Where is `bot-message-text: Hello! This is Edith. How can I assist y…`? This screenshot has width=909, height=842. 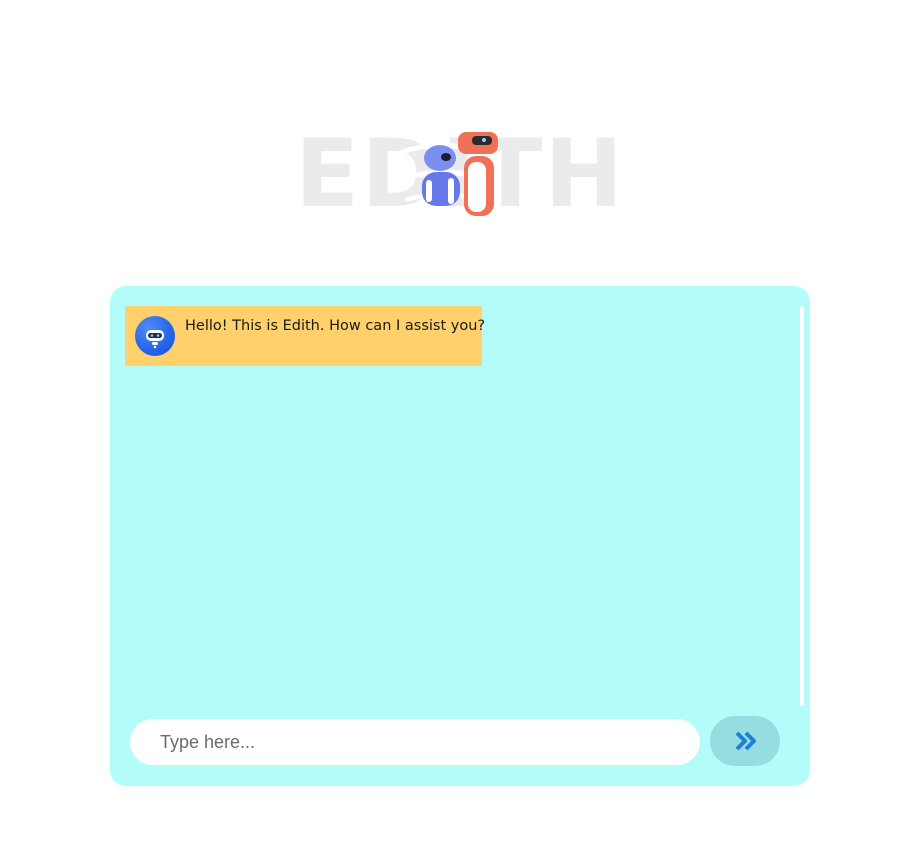 bot-message-text: Hello! This is Edith. How can I assist y… is located at coordinates (335, 326).